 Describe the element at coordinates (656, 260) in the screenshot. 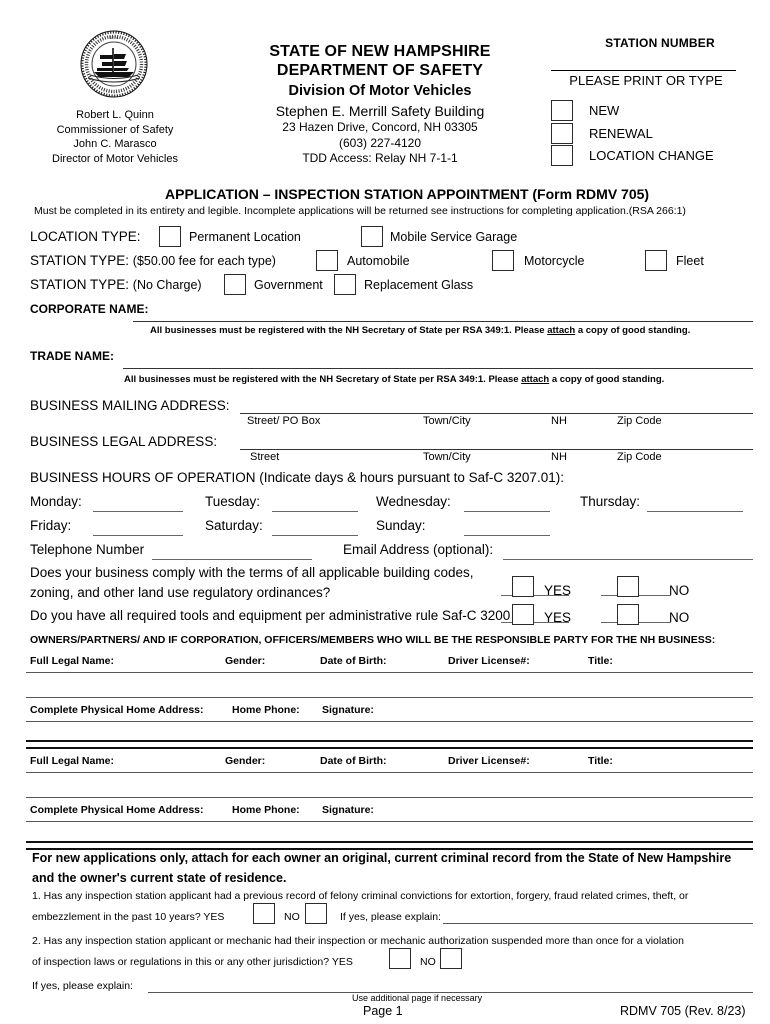

I see `checkbox-fleet` at that location.